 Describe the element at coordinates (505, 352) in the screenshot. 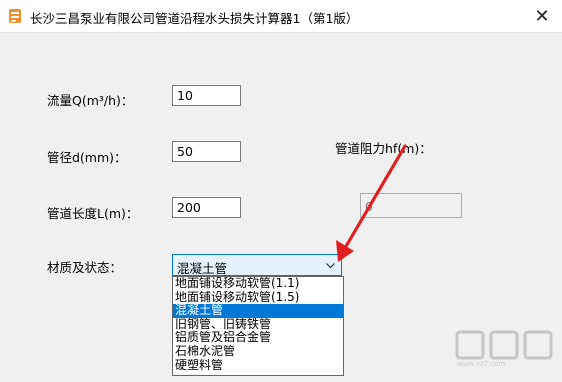

I see `watermark-logo: www.xz7.com` at that location.